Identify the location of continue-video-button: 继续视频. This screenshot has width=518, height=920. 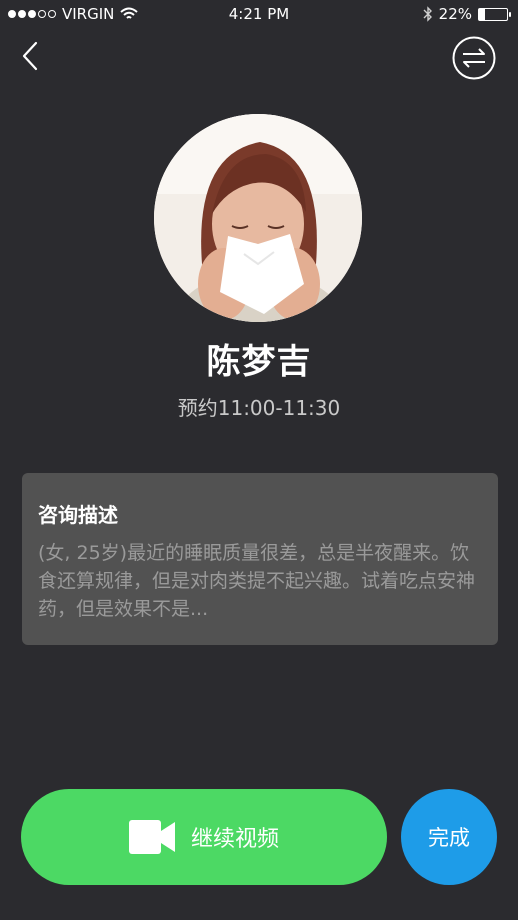
(204, 837).